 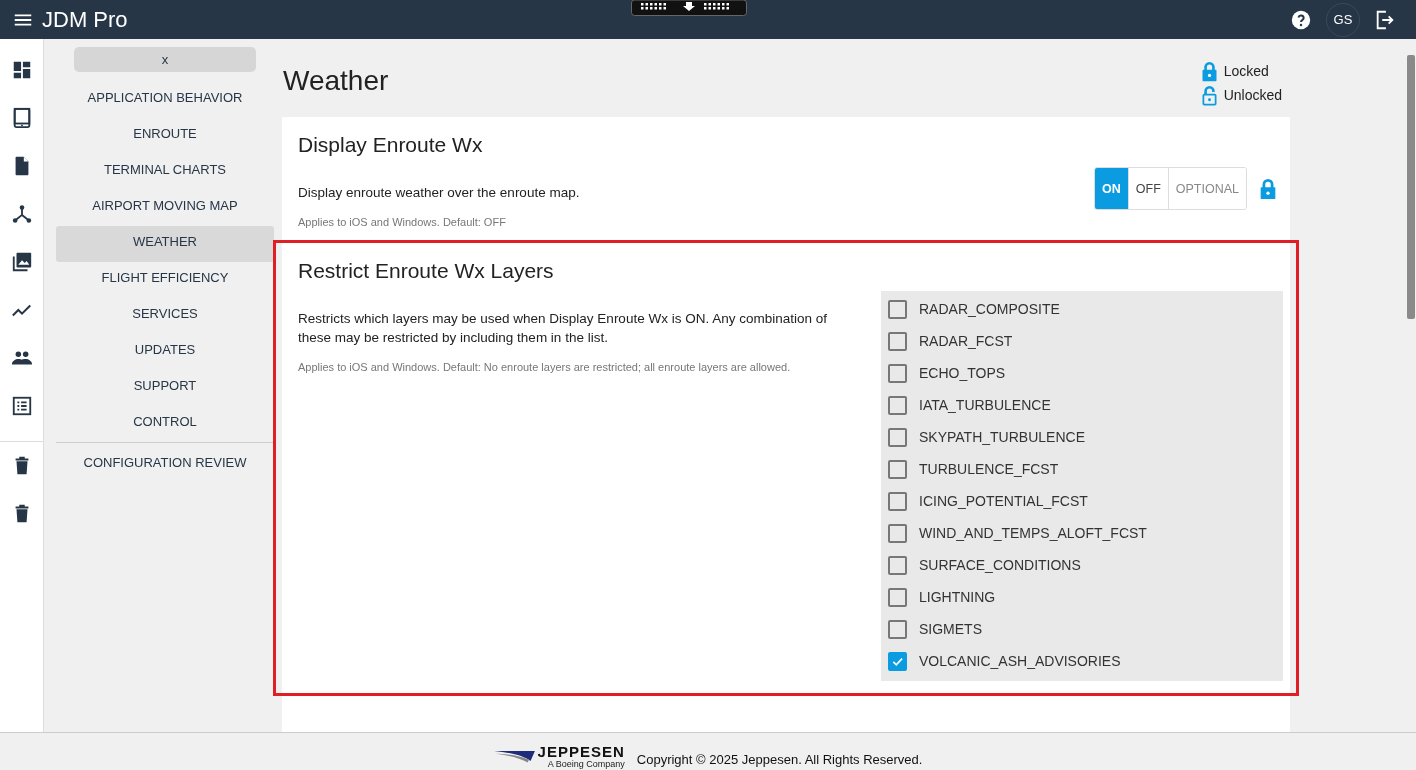 I want to click on checkbox-label: RADAR_FCST, so click(x=966, y=341).